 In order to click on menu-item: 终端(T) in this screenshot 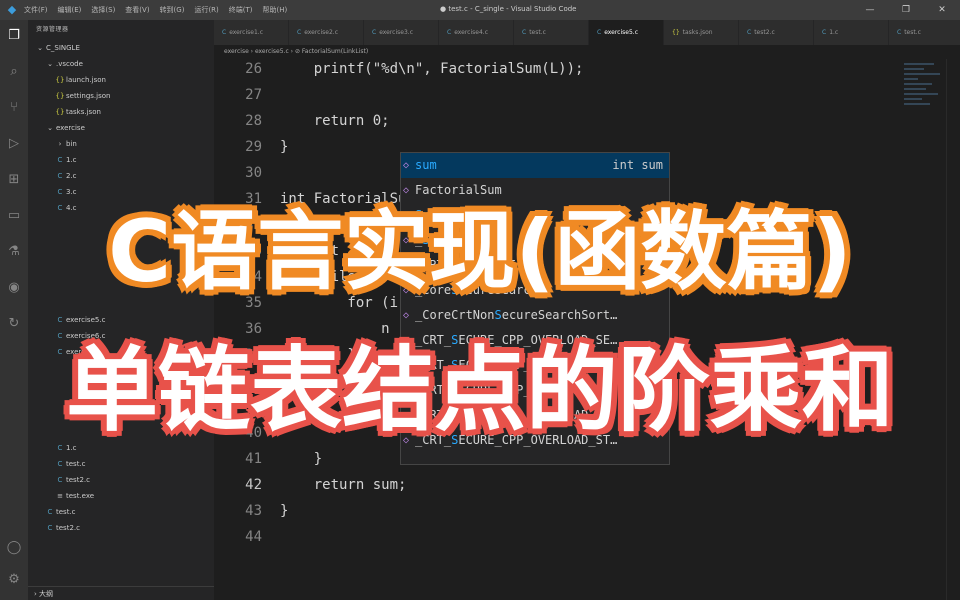, I will do `click(241, 10)`.